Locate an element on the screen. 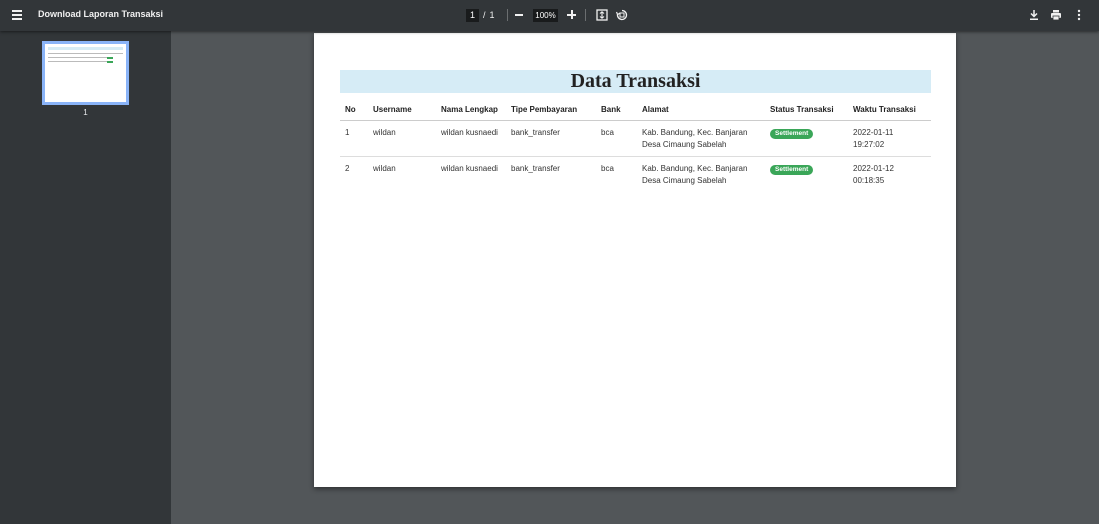 This screenshot has height=524, width=1099. column-header-bank: Bank is located at coordinates (616, 110).